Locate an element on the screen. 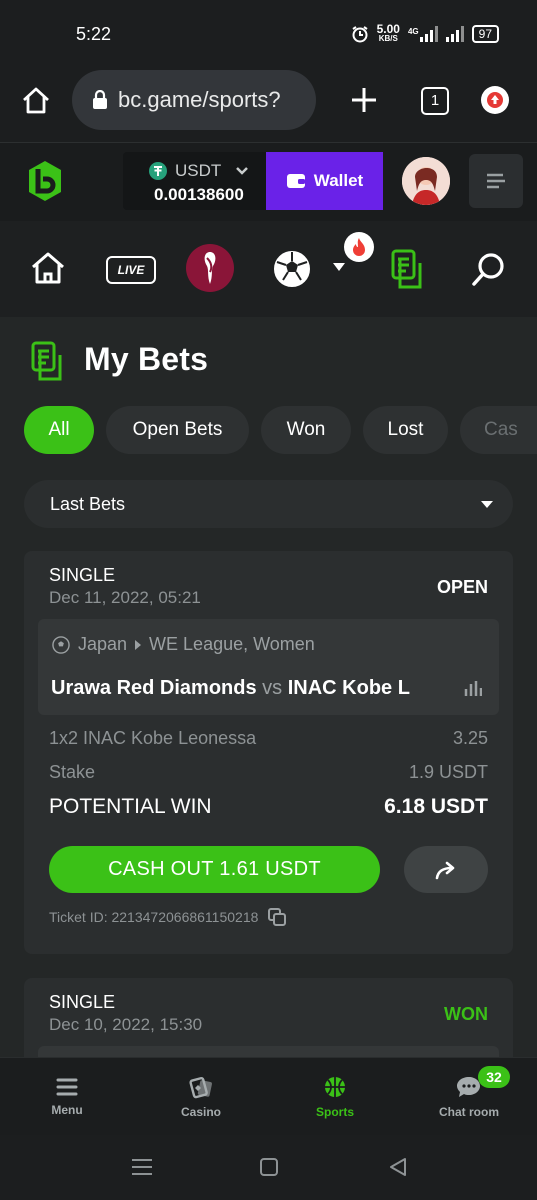 This screenshot has height=1200, width=537. chevron-down-icon is located at coordinates (242, 171).